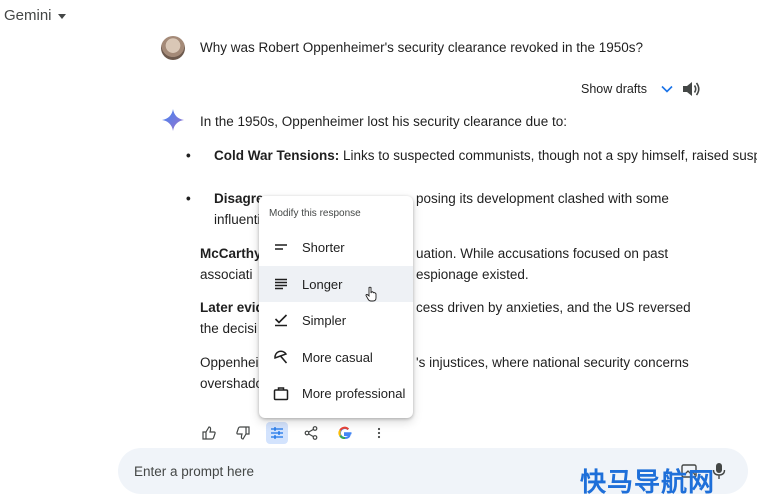 The width and height of the screenshot is (757, 500). I want to click on menu-item-simpler: Simpler, so click(336, 320).